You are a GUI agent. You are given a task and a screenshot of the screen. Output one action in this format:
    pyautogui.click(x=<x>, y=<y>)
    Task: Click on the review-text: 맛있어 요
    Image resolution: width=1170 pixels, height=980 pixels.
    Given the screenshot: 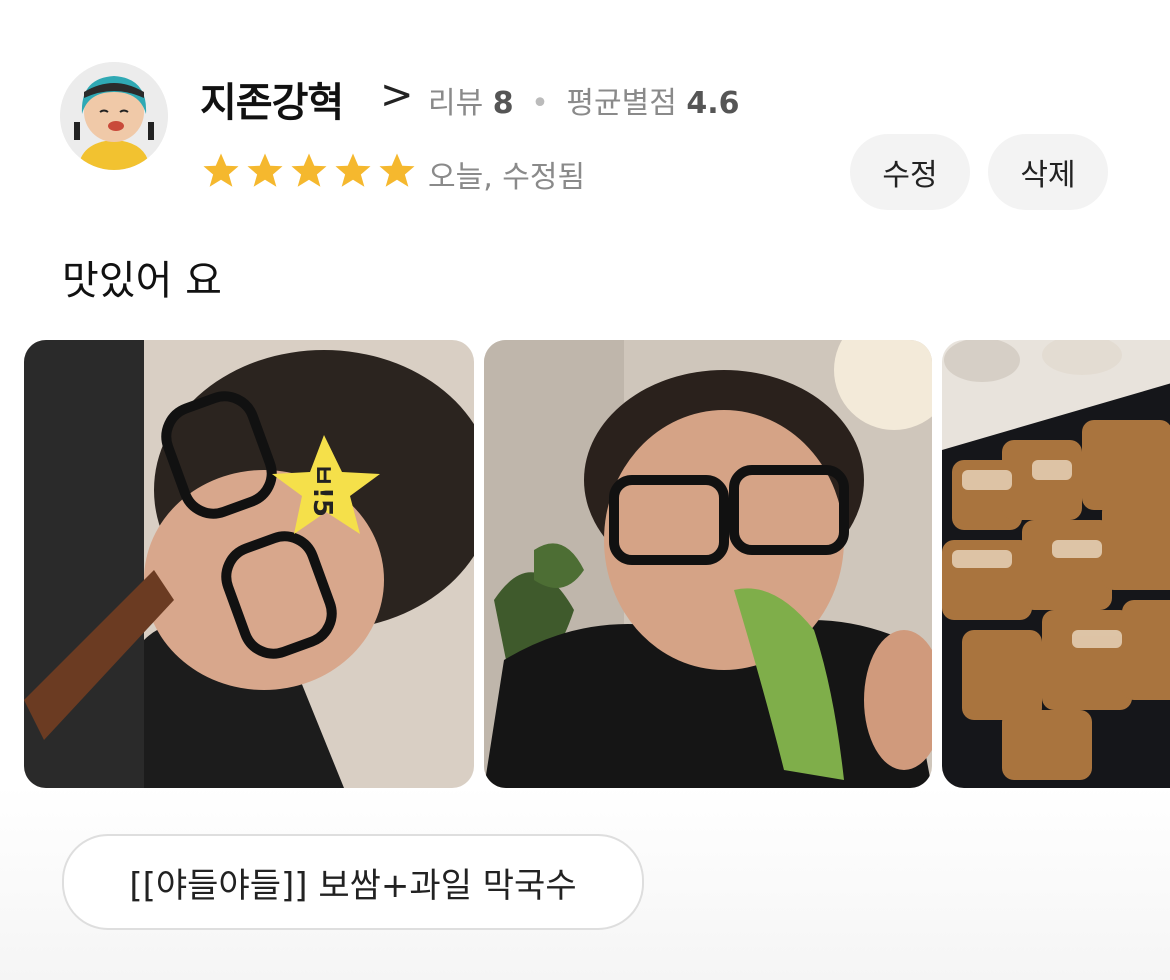 What is the action you would take?
    pyautogui.click(x=142, y=281)
    